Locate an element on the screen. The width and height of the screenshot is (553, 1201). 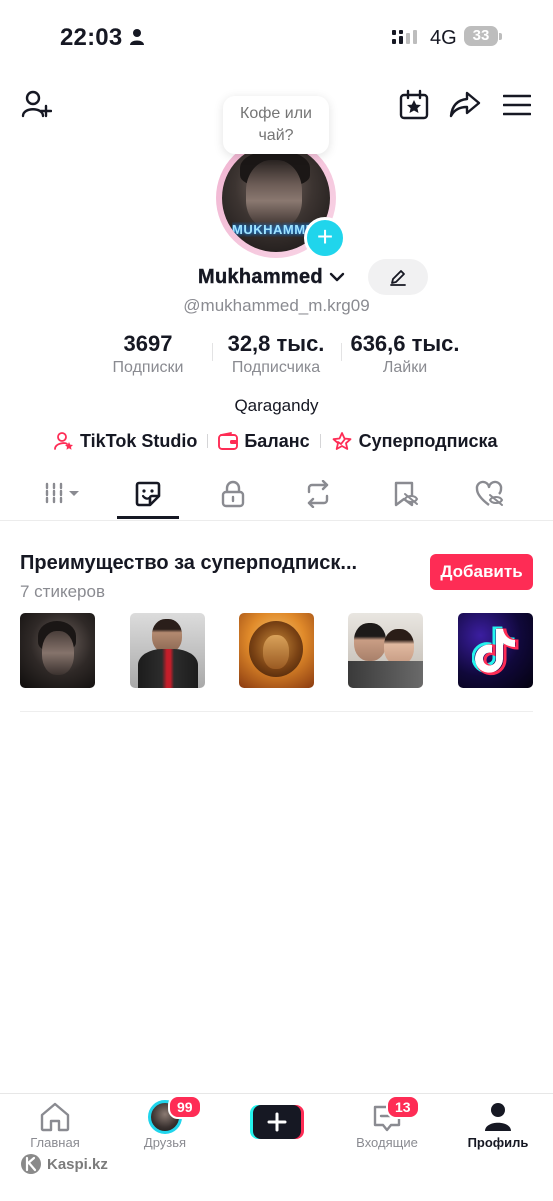
stat-label: Лайки is located at coordinates (405, 367).